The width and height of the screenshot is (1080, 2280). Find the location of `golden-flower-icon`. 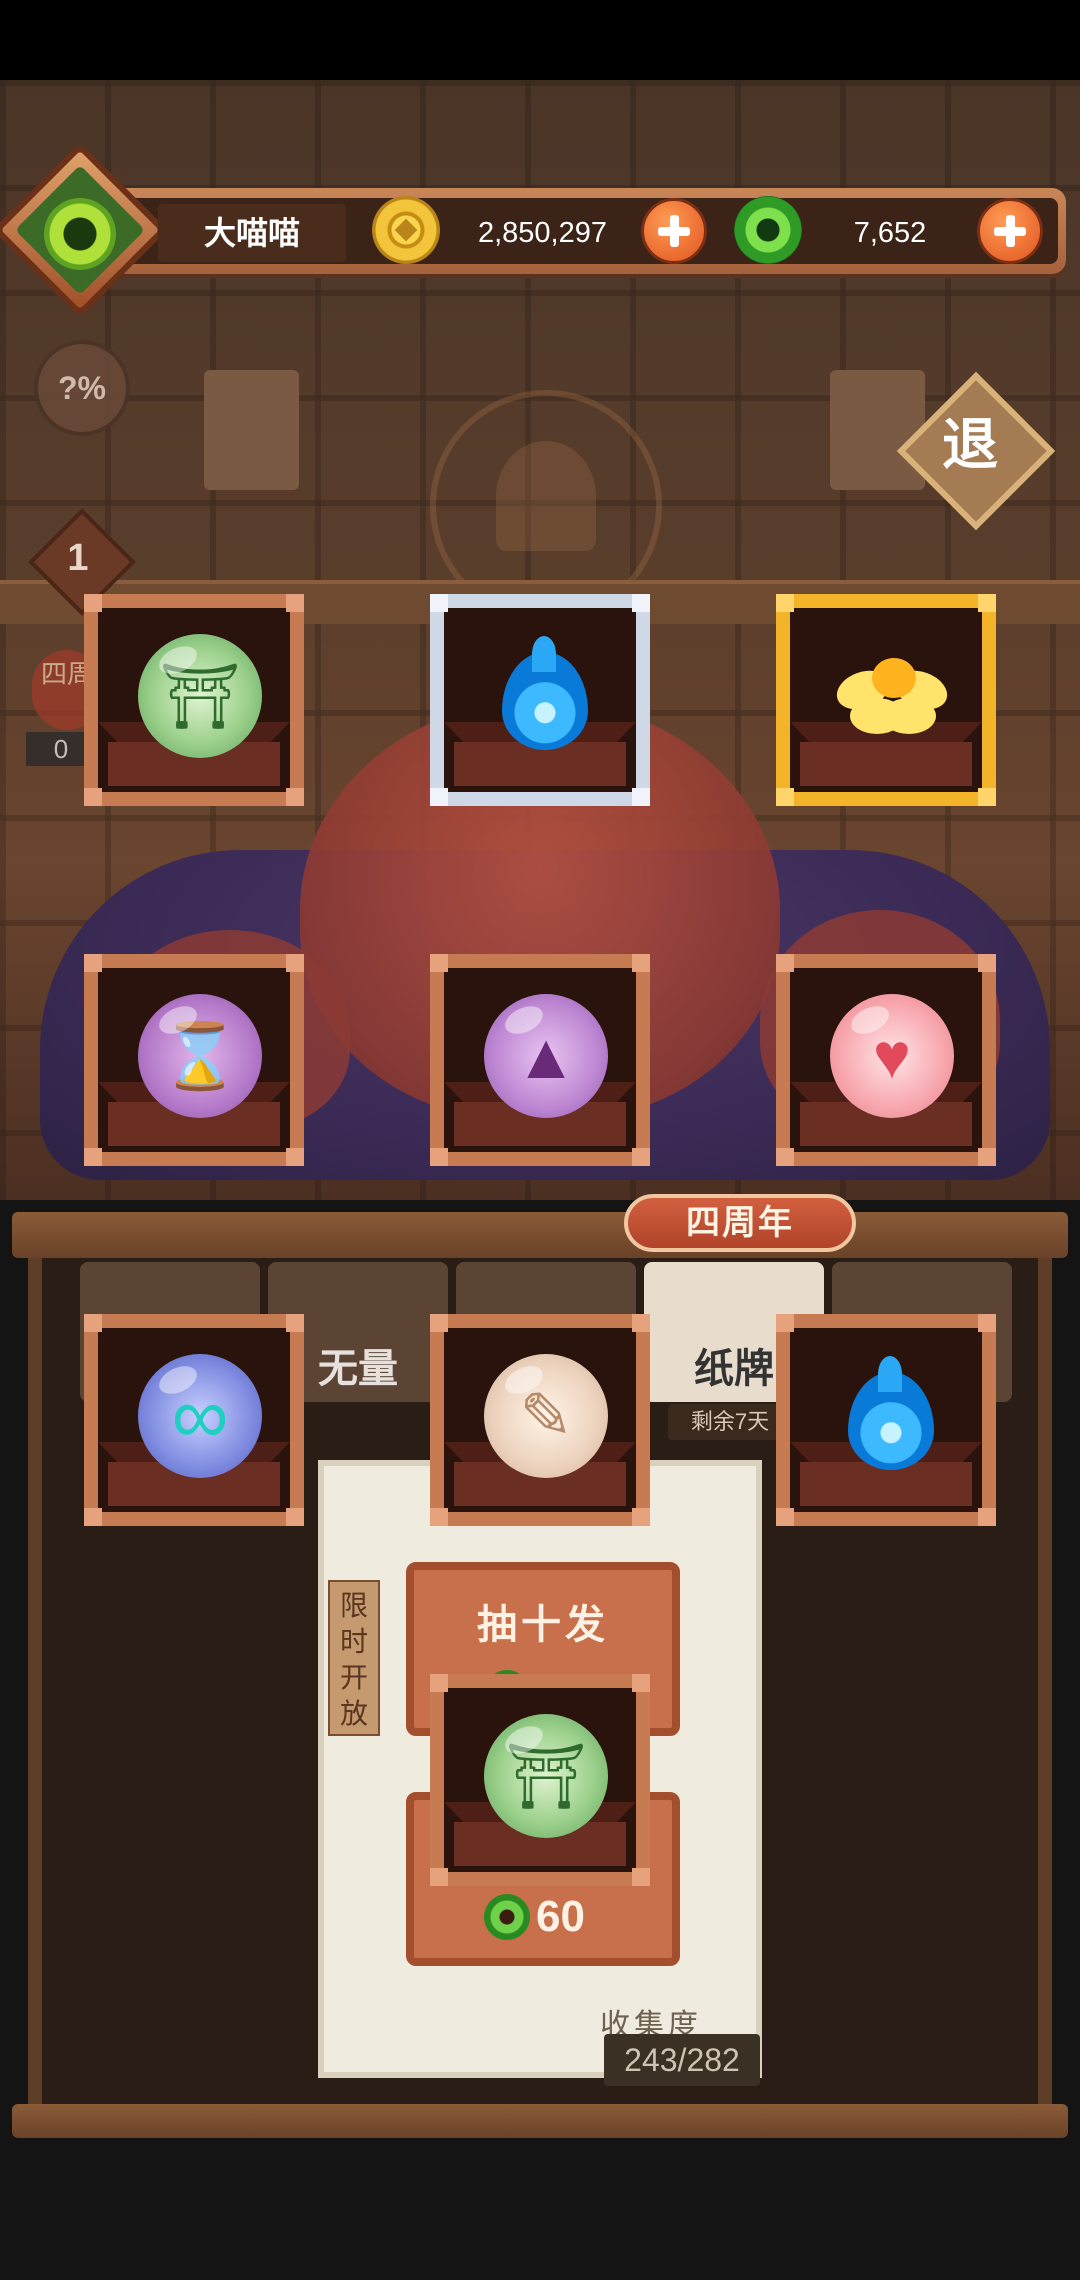

golden-flower-icon is located at coordinates (892, 683).